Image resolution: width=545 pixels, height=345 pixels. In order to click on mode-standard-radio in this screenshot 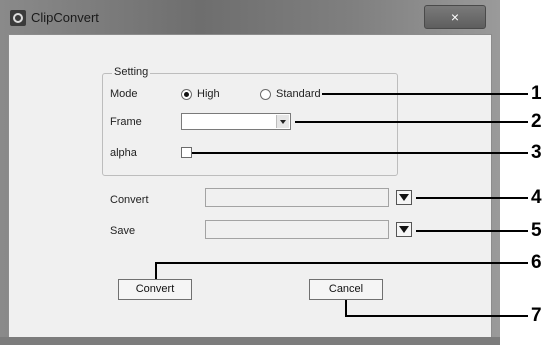, I will do `click(265, 94)`.